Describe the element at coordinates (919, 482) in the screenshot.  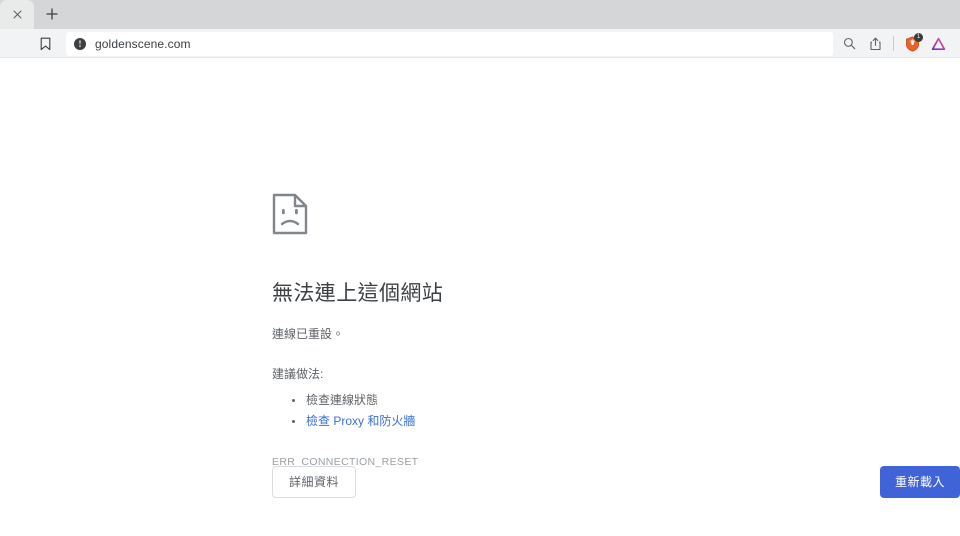
I see `reload-button: 重新載入` at that location.